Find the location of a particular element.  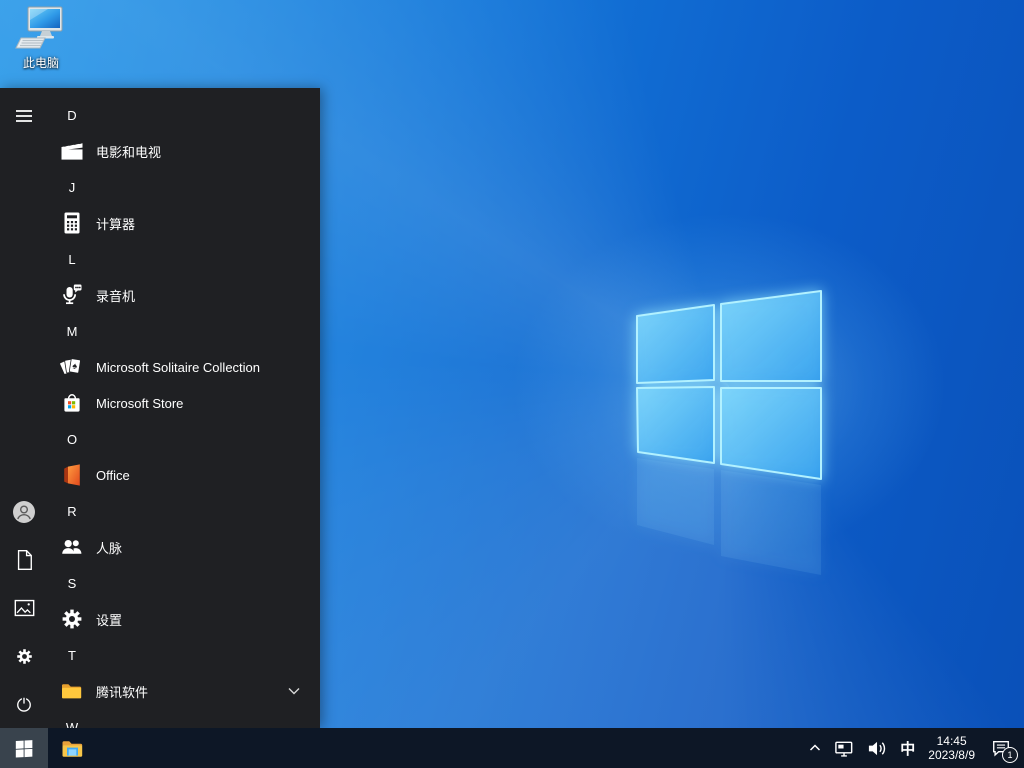

app-group-letter-l: L is located at coordinates (184, 259).